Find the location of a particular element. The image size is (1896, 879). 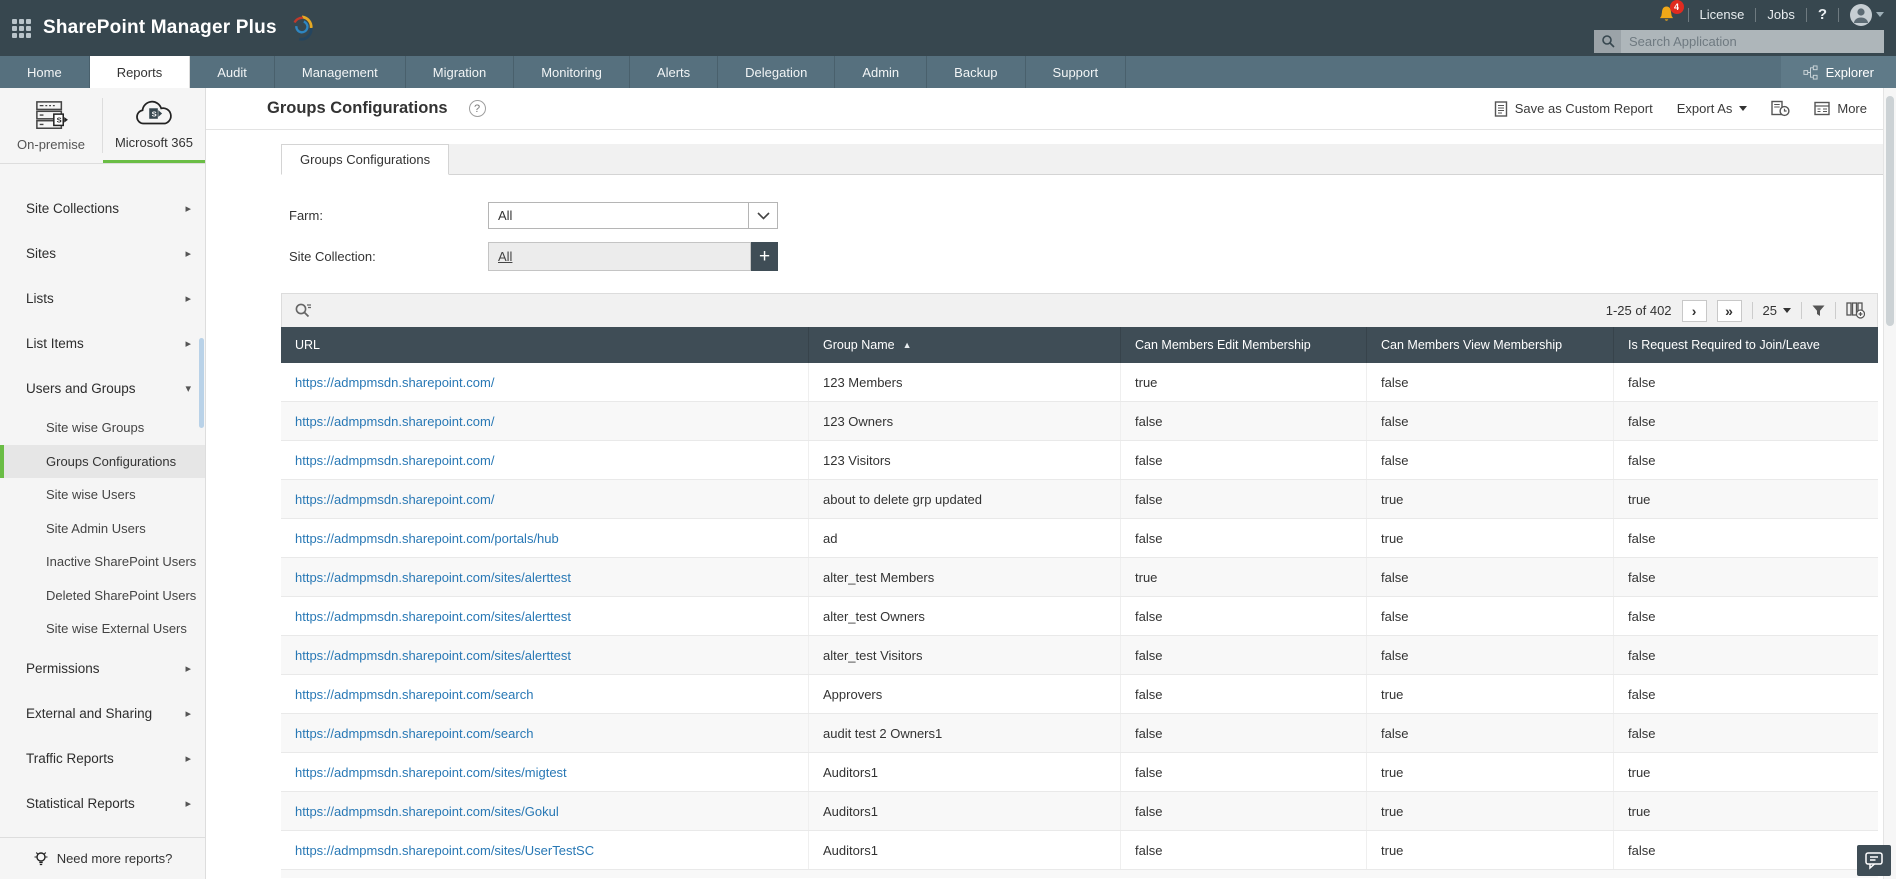

site-collection-field: All is located at coordinates (619, 256).